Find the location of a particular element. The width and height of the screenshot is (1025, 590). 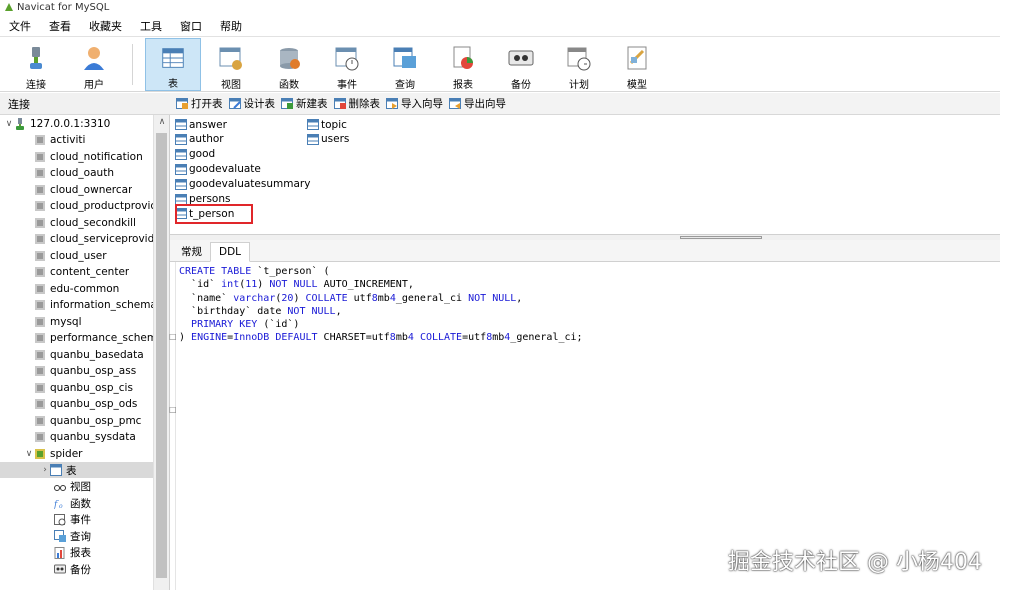

toolbar-backup-label: 备份 is located at coordinates (521, 85).